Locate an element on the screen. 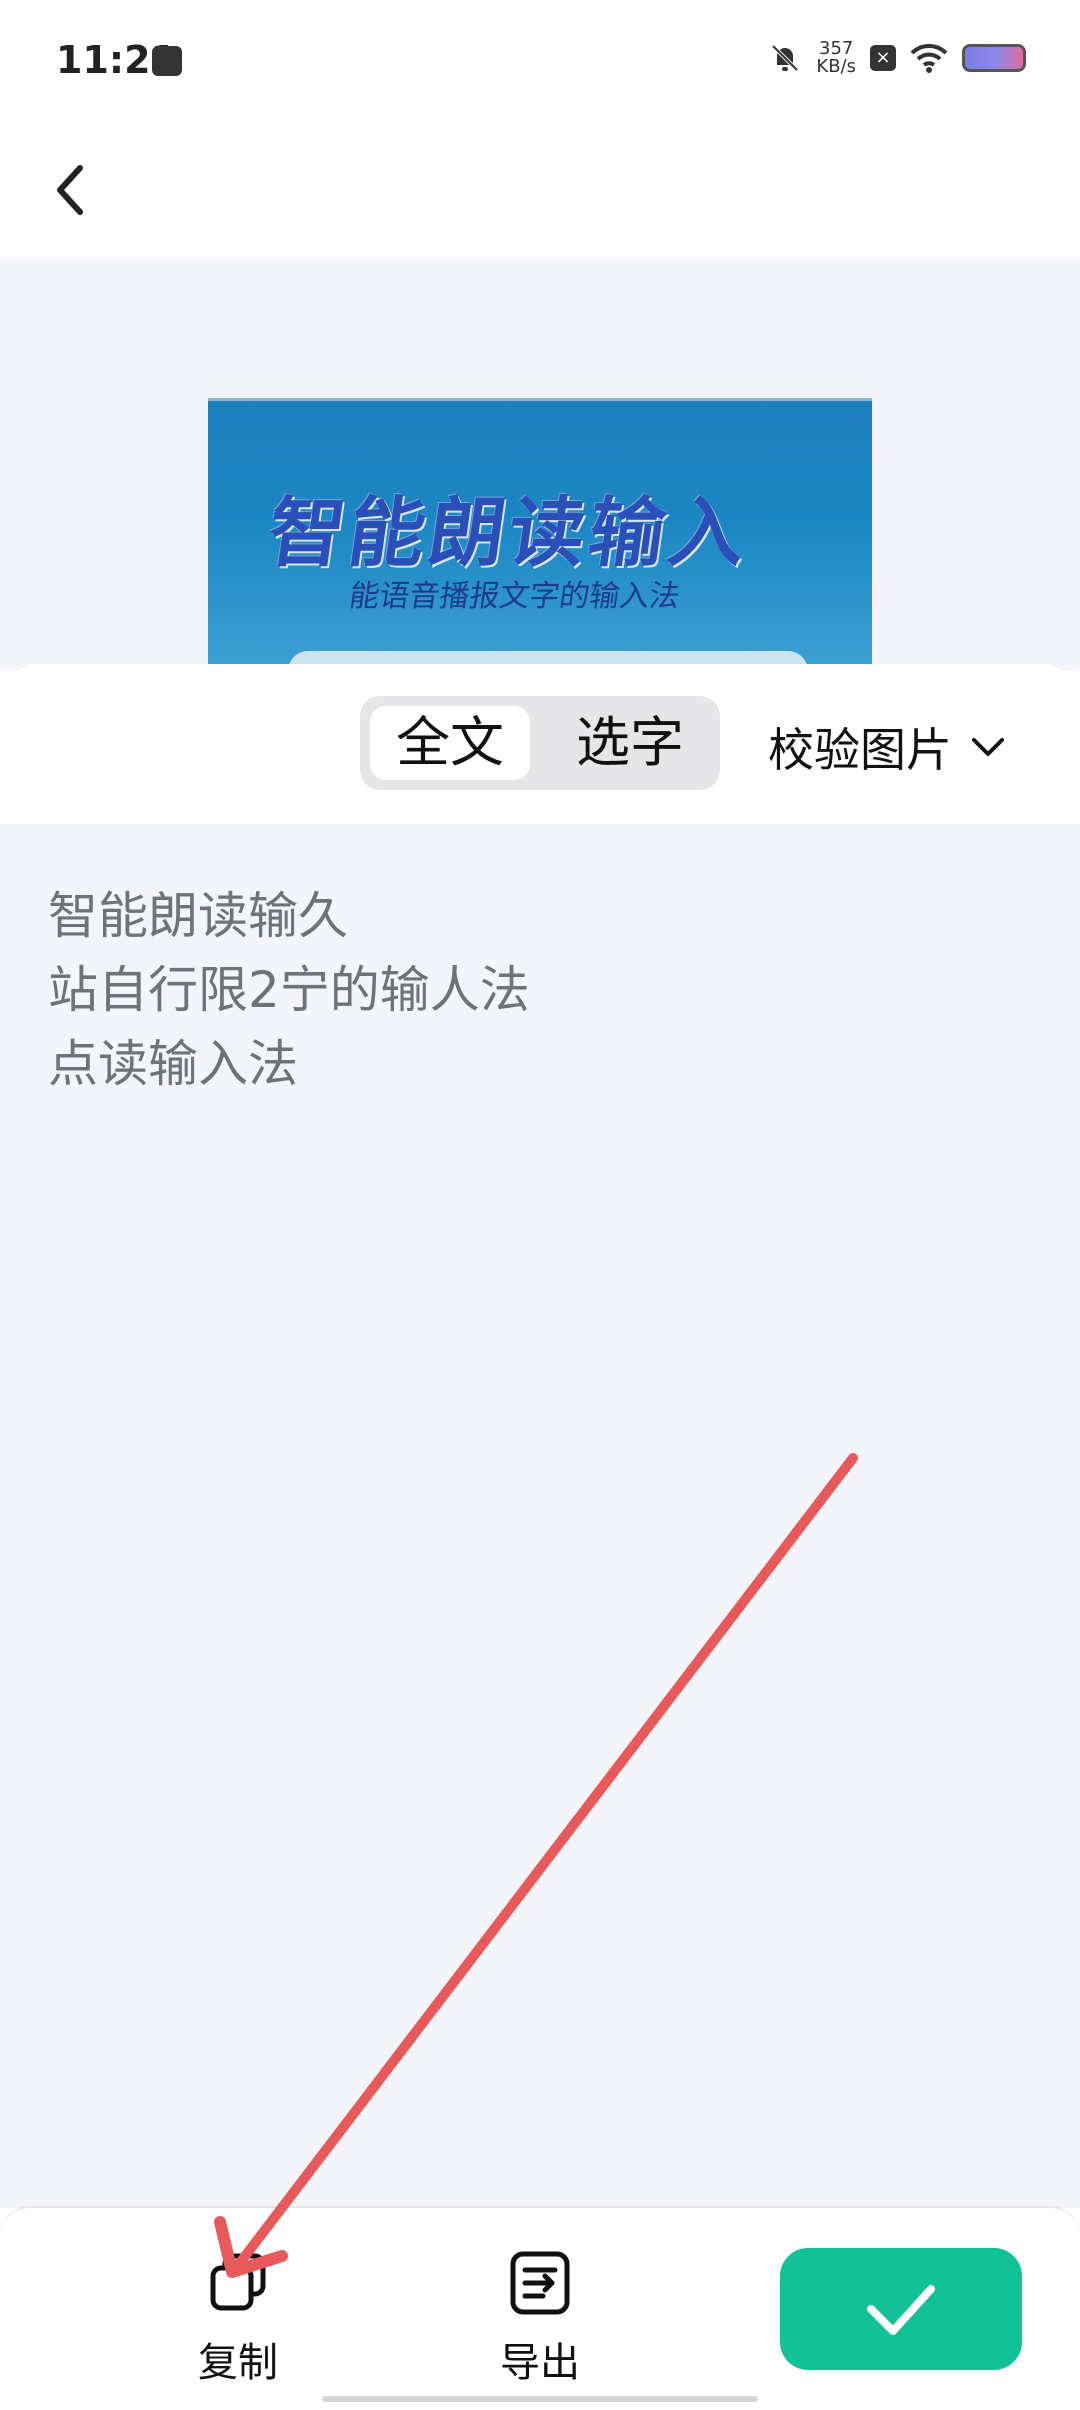  mute-bell-icon is located at coordinates (785, 58).